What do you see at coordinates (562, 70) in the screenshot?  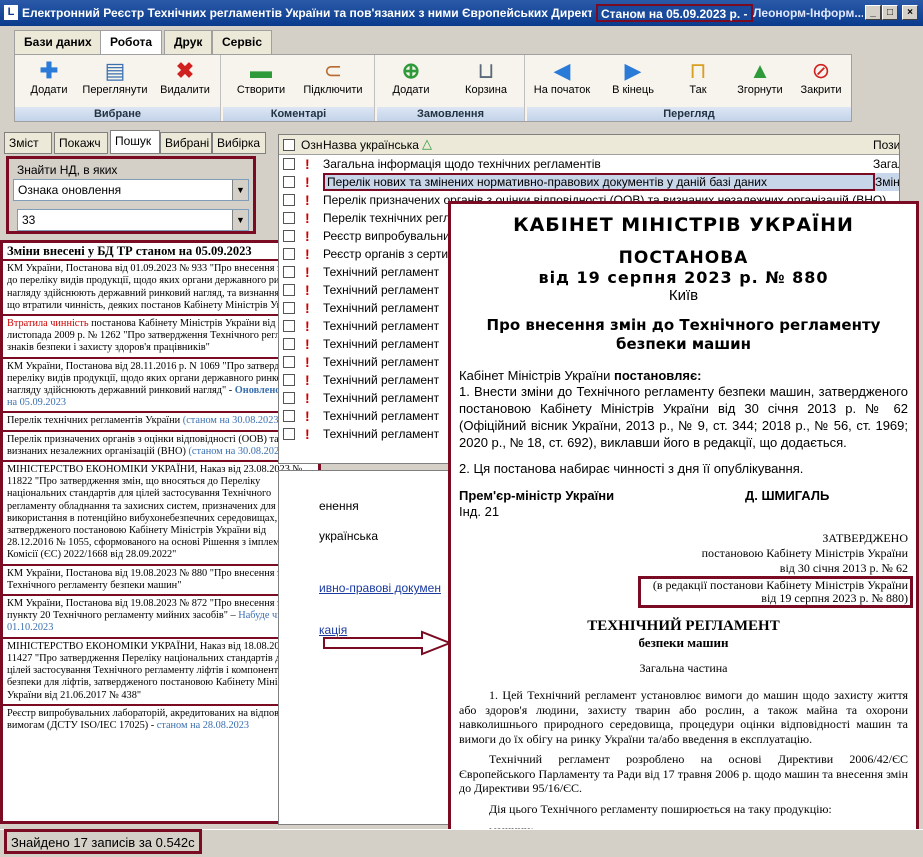 I see `arrow-left-icon: ◀` at bounding box center [562, 70].